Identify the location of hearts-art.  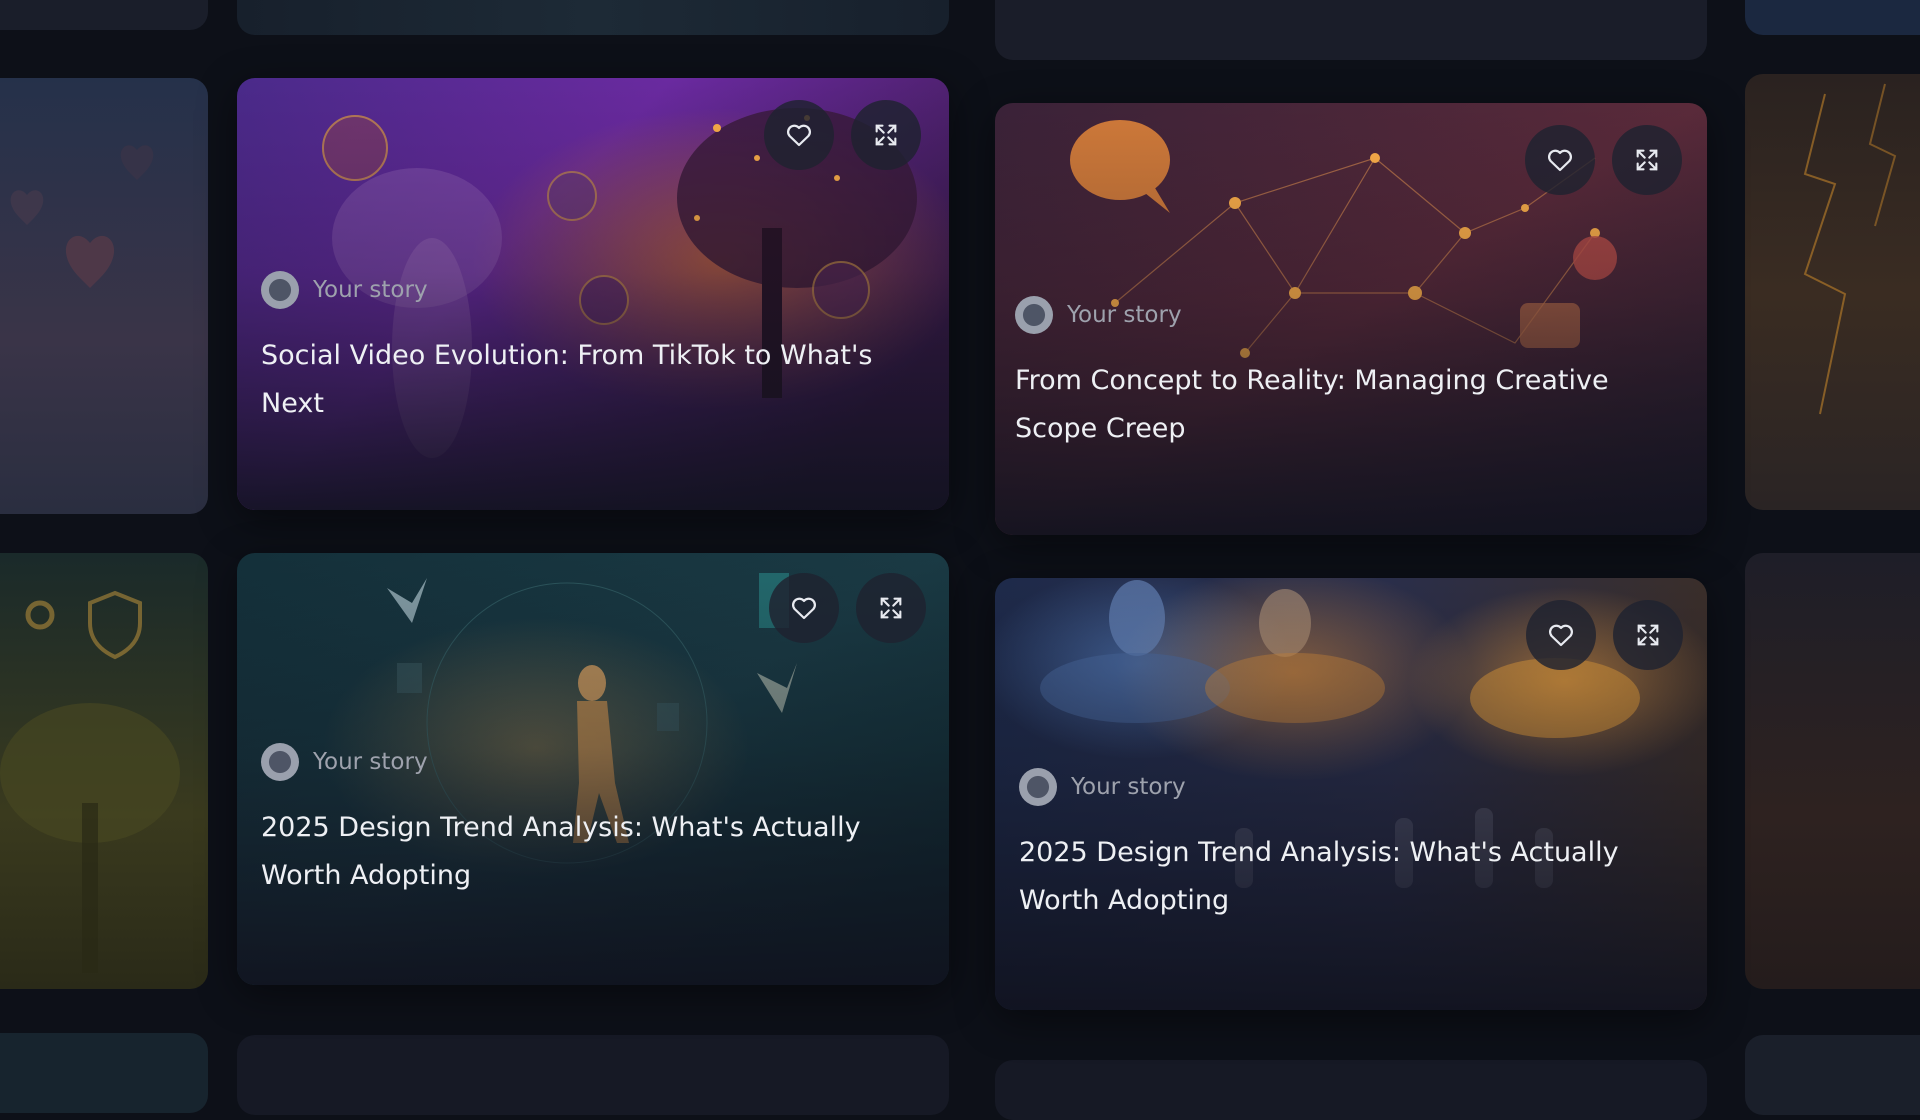
(82, 216).